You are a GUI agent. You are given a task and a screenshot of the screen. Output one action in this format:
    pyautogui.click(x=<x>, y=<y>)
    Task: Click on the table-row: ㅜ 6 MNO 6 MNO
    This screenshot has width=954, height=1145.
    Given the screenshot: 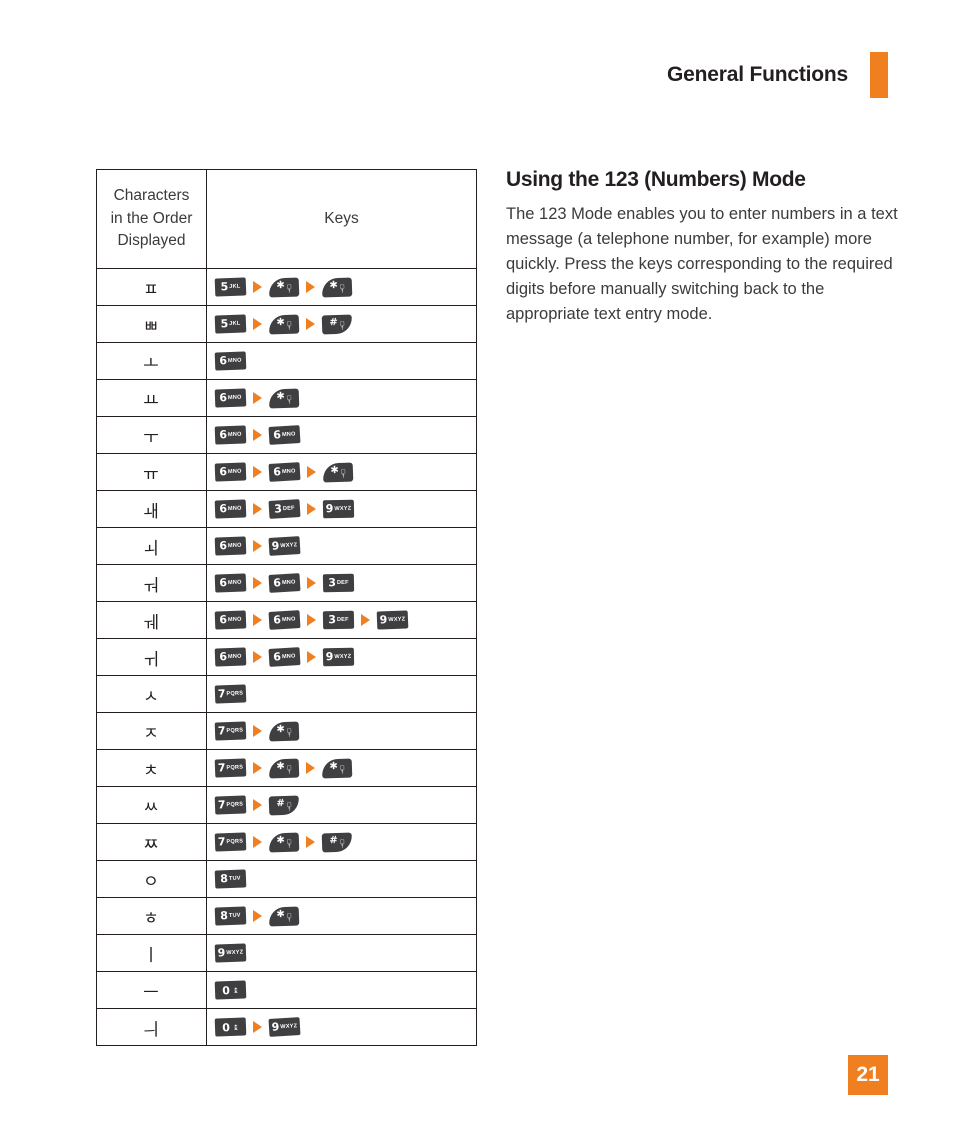 What is the action you would take?
    pyautogui.click(x=286, y=435)
    